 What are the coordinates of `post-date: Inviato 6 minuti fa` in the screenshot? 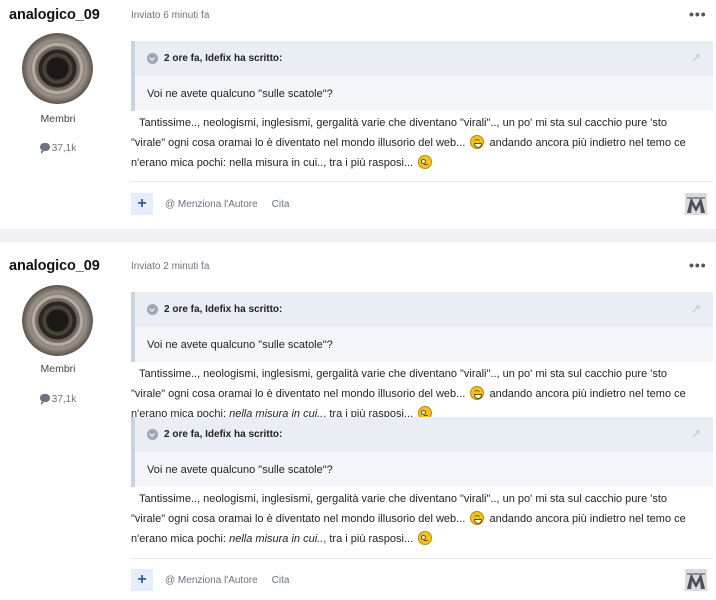 It's located at (170, 15).